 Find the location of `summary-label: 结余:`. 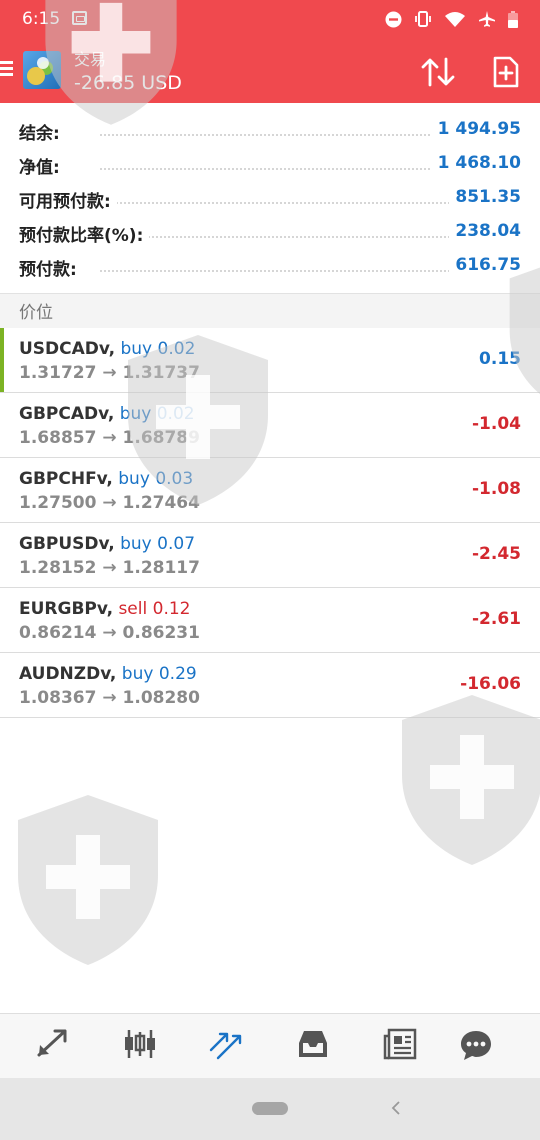

summary-label: 结余: is located at coordinates (42, 131).